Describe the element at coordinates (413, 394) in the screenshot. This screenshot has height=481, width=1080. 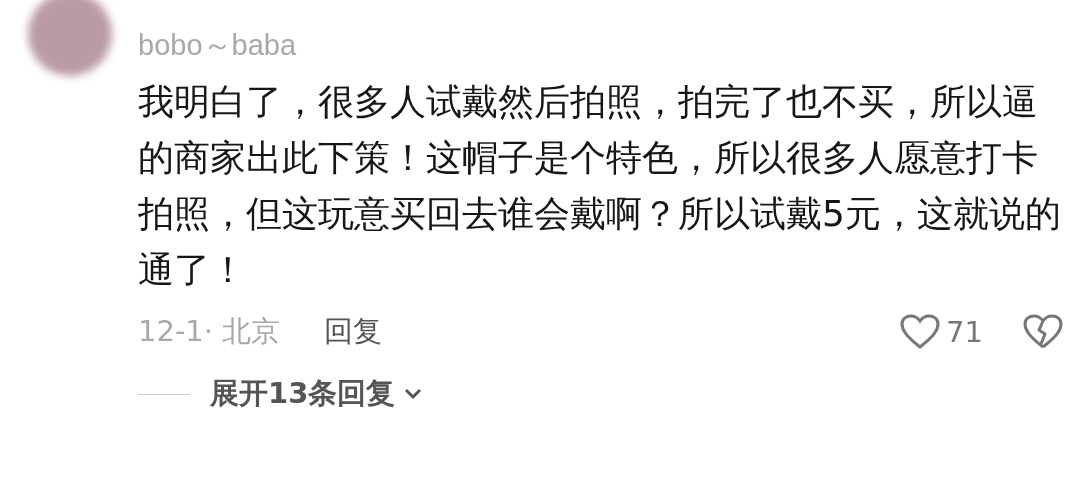
I see `chevron-down-icon` at that location.